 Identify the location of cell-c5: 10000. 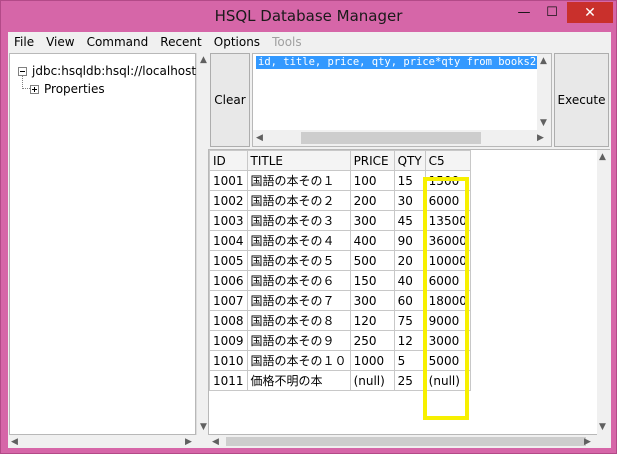
(447, 260).